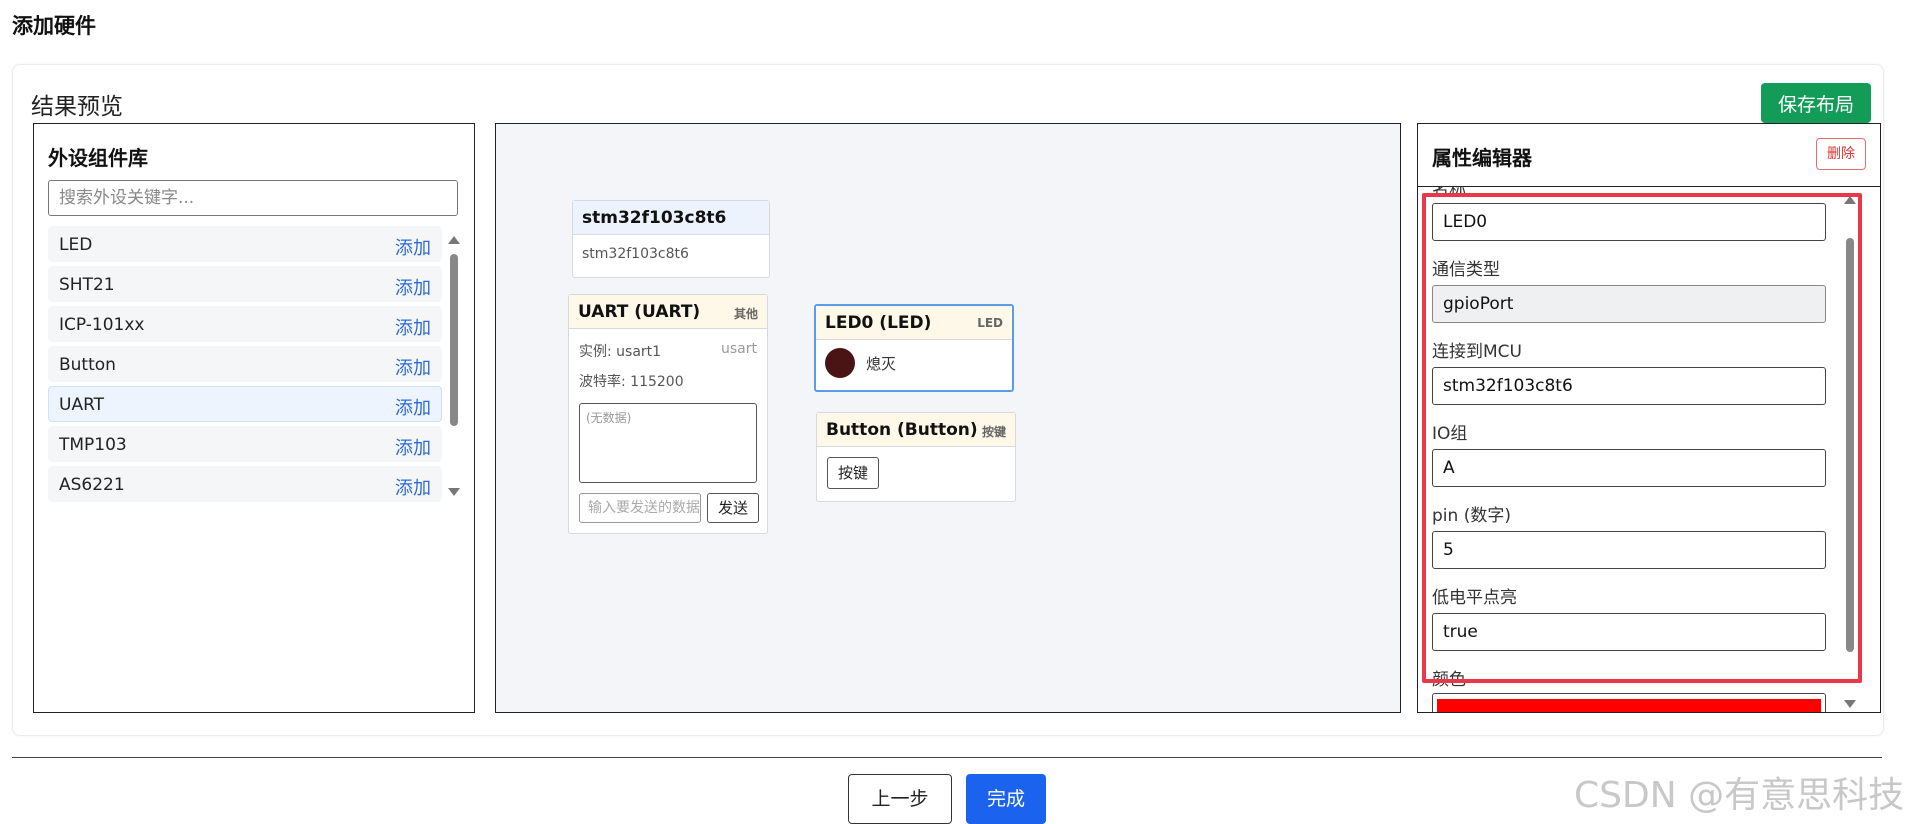 The image size is (1906, 824). Describe the element at coordinates (733, 508) in the screenshot. I see `uart-send-button: 发送` at that location.